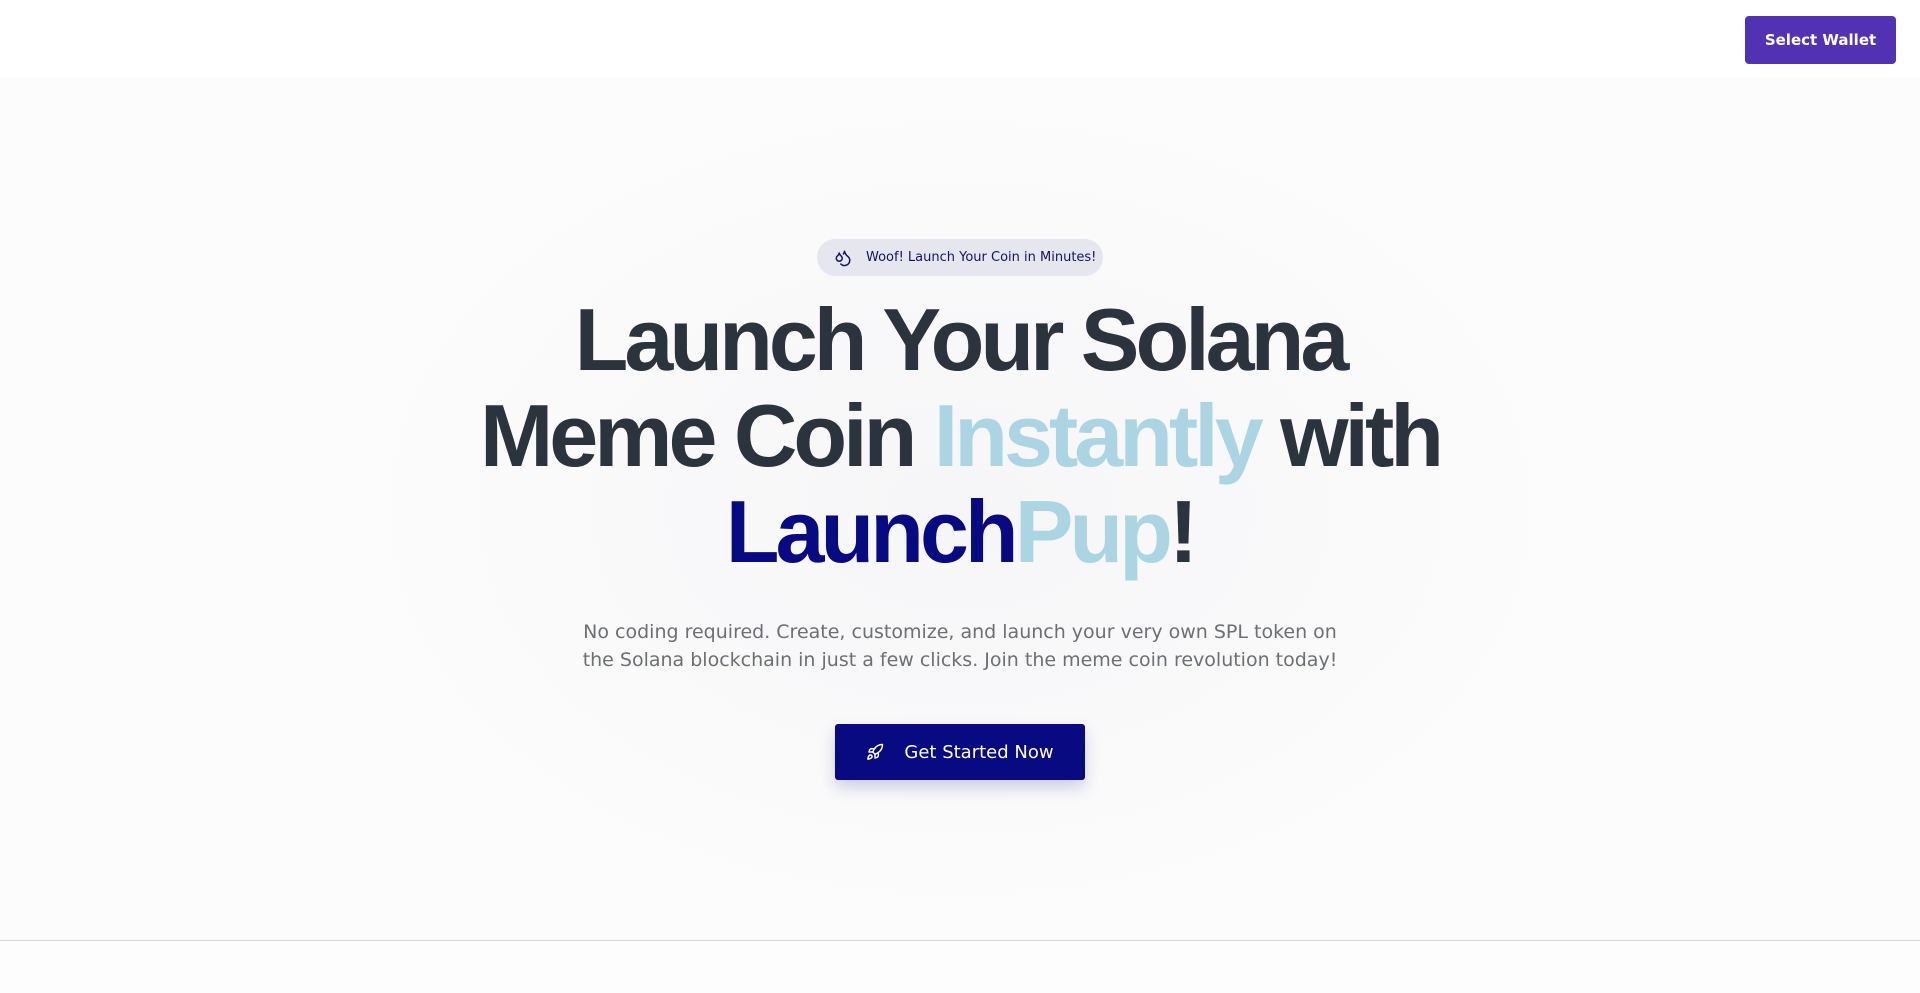  What do you see at coordinates (872, 531) in the screenshot?
I see `brand-name-launch: Launch` at bounding box center [872, 531].